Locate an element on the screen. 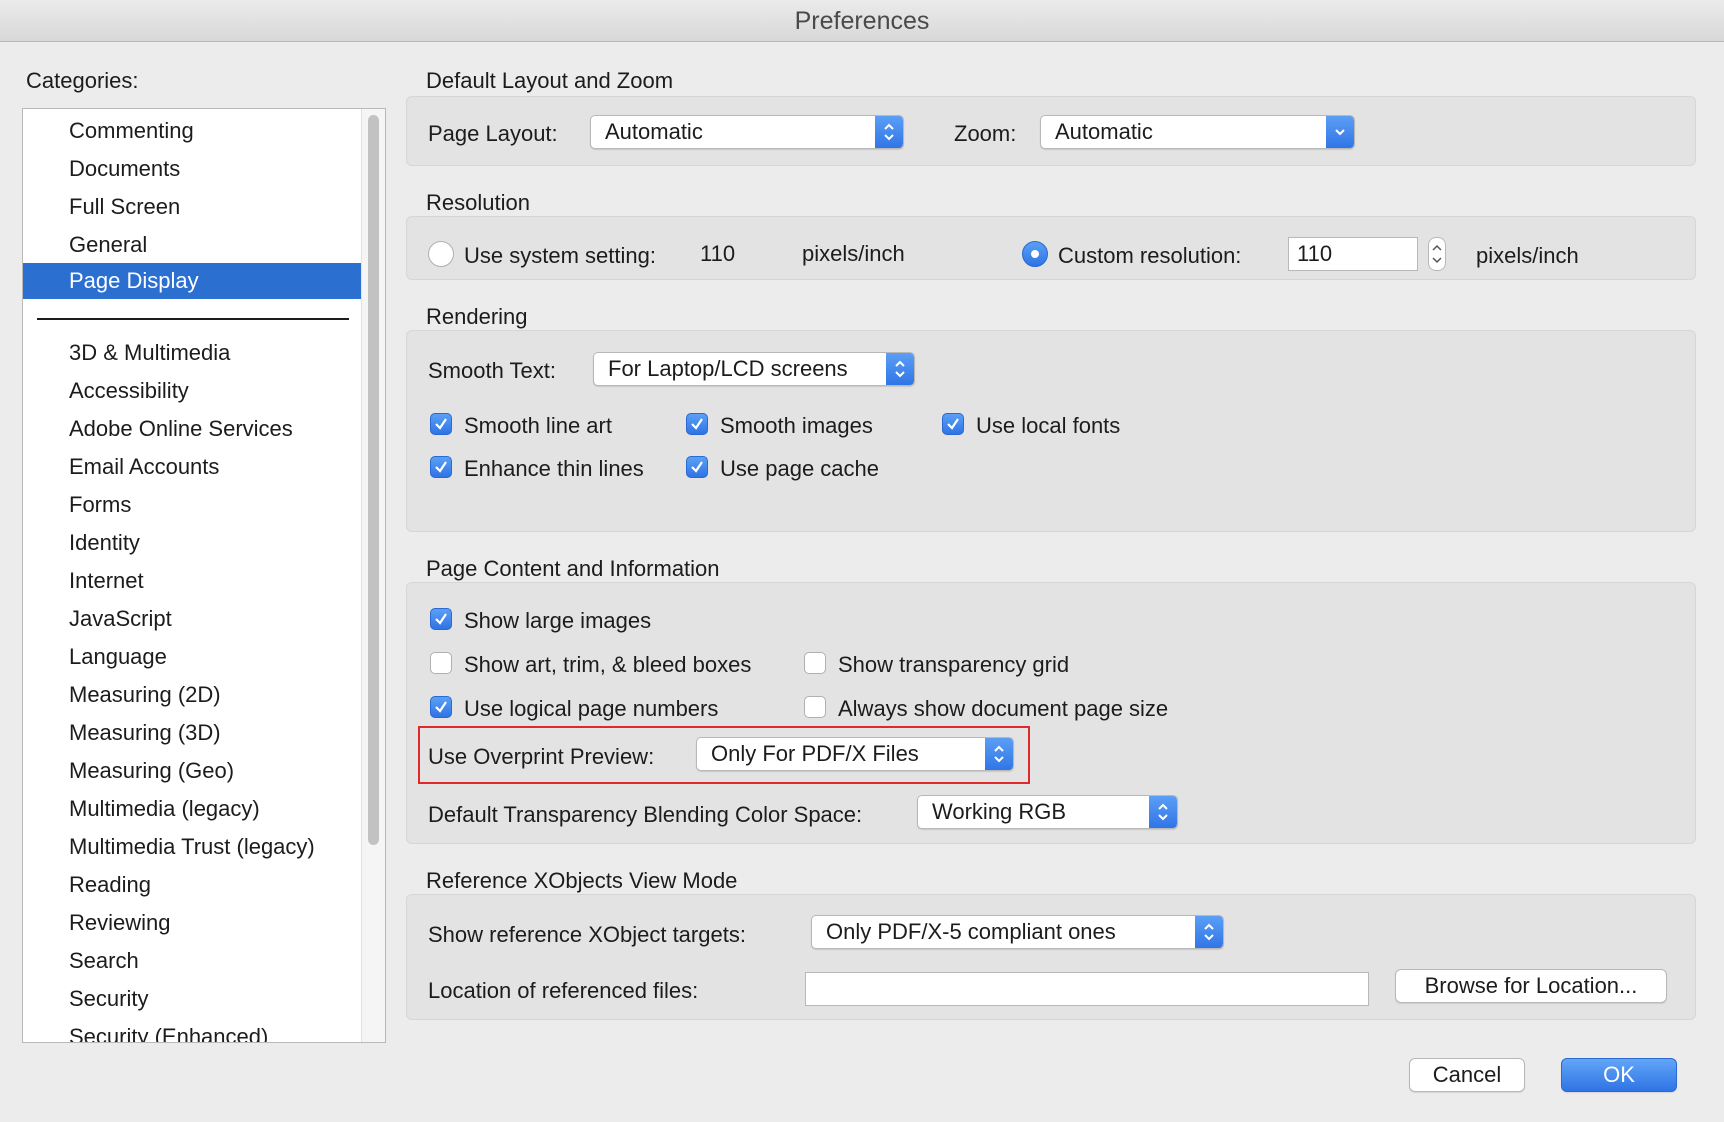 The width and height of the screenshot is (1724, 1122). custom-resolution-unit: pixels/inch is located at coordinates (1527, 255).